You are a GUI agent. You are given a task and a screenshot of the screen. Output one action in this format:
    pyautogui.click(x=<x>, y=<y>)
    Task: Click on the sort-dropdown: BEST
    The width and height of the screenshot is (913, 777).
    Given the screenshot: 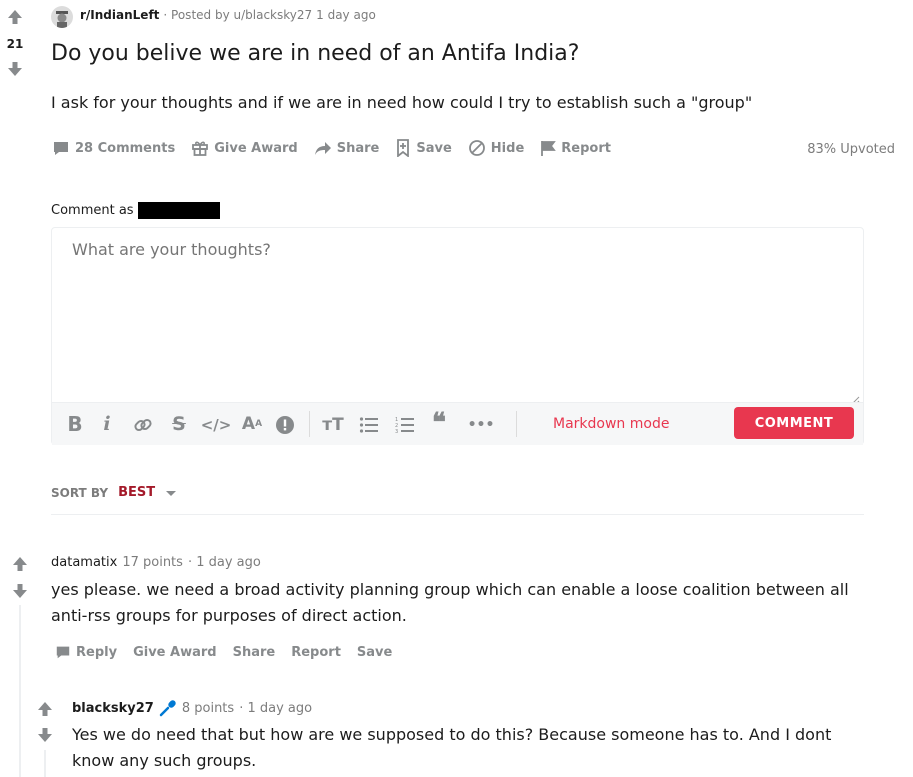 What is the action you would take?
    pyautogui.click(x=147, y=492)
    